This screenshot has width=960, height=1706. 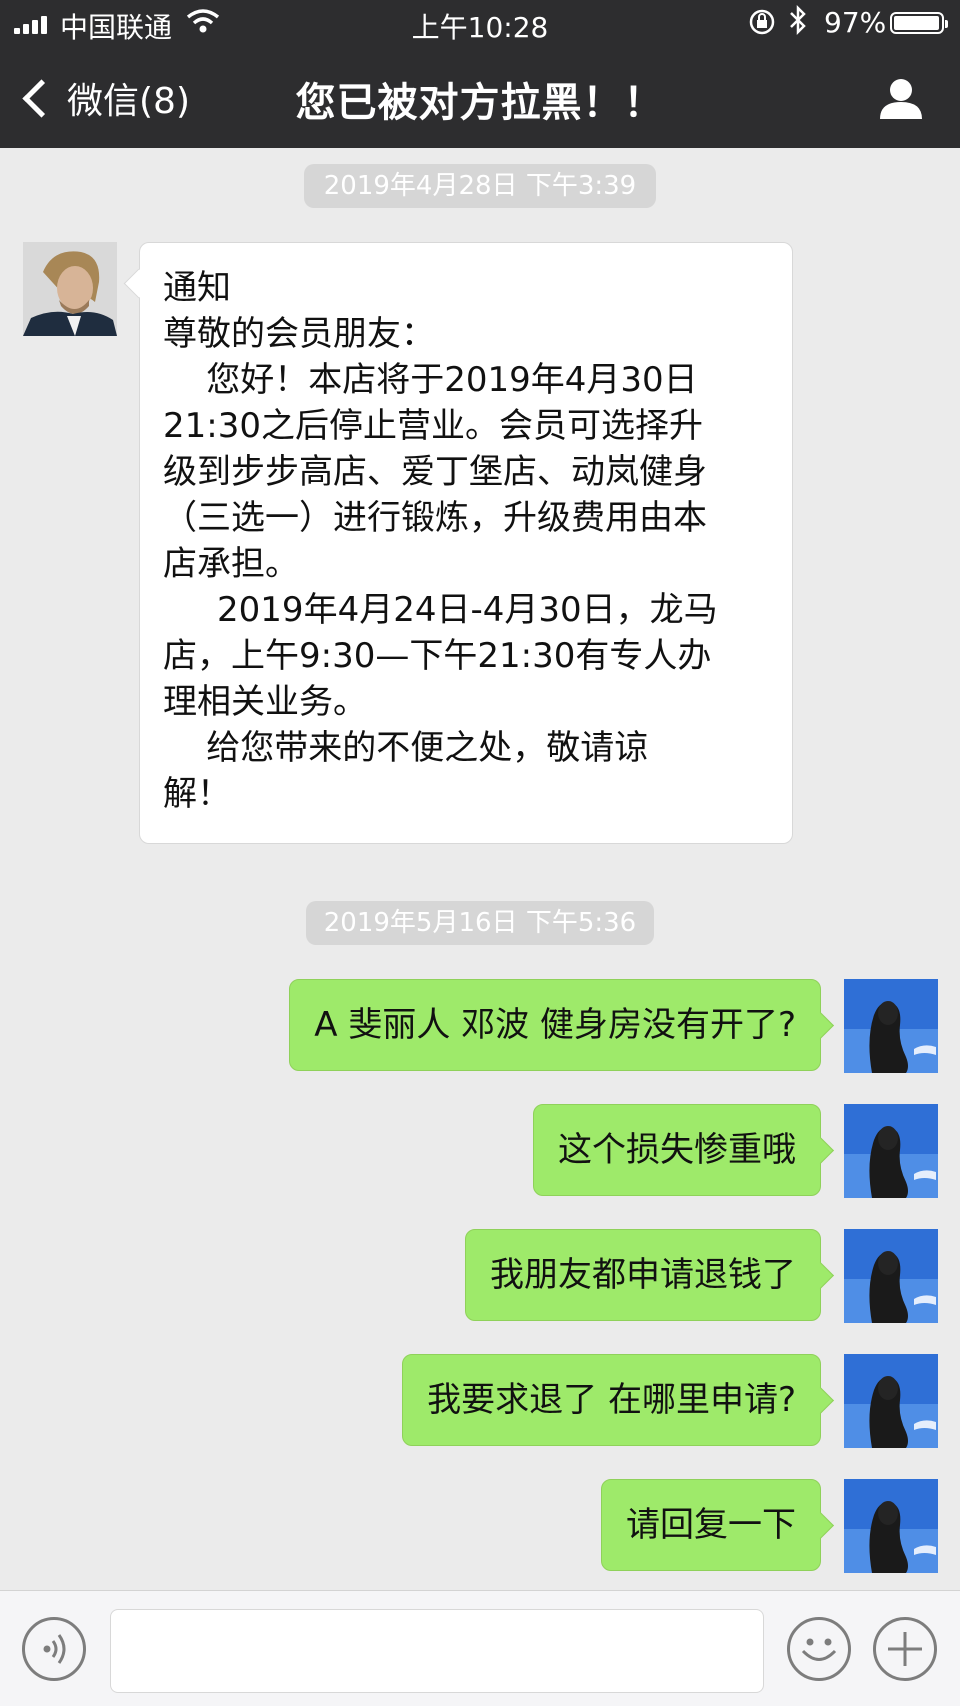 I want to click on orientation-lock-icon, so click(x=762, y=25).